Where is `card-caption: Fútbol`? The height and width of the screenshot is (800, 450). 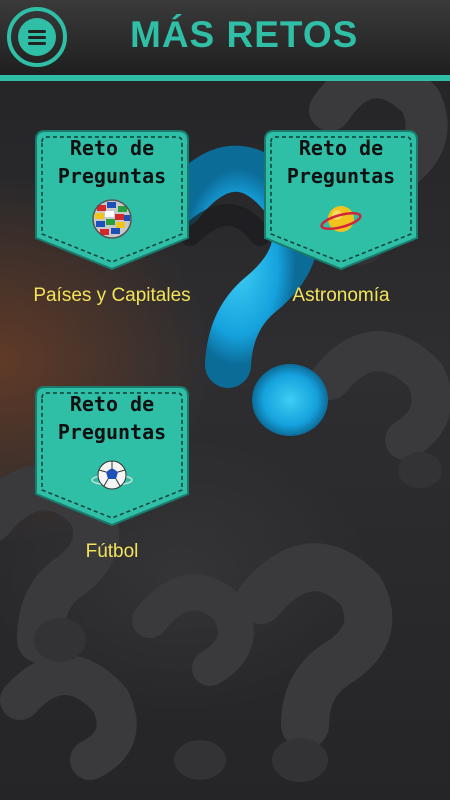
card-caption: Fútbol is located at coordinates (112, 551).